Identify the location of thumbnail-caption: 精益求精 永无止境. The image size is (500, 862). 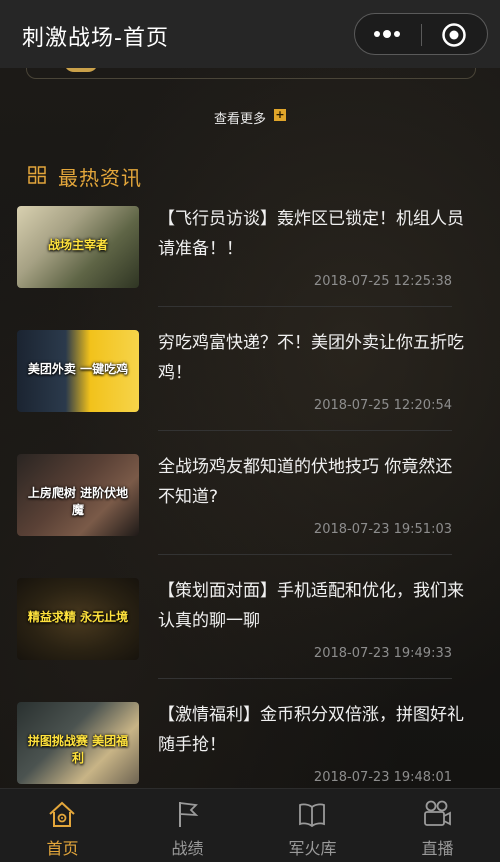
(78, 617).